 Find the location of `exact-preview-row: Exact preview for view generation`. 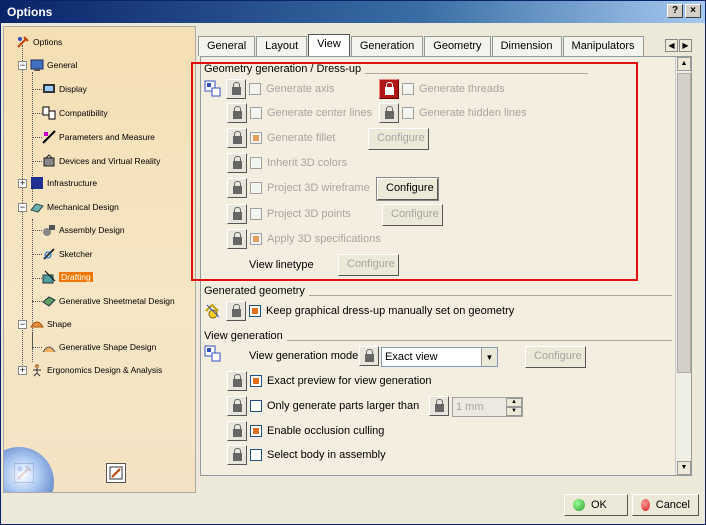

exact-preview-row: Exact preview for view generation is located at coordinates (329, 381).